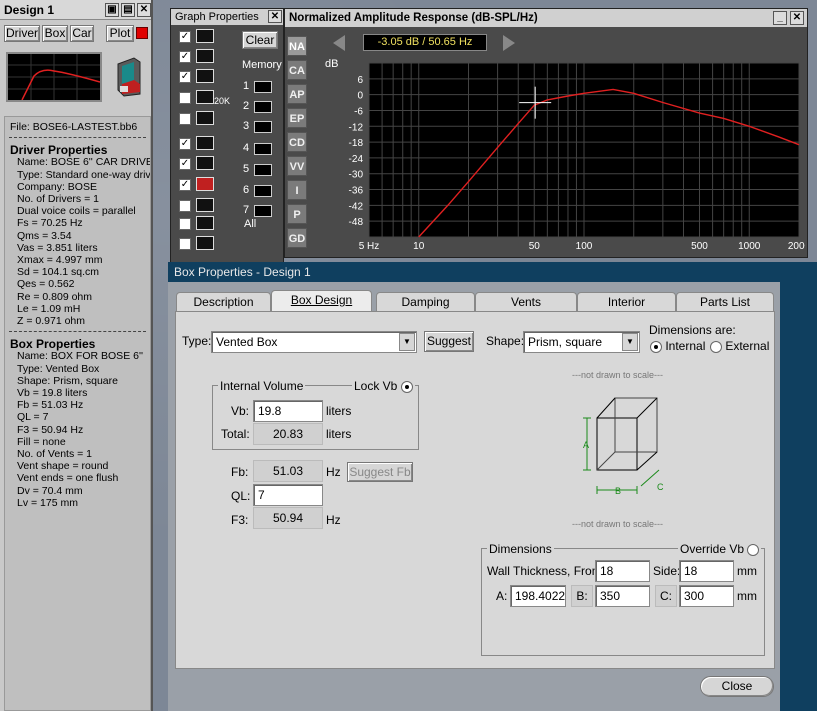  What do you see at coordinates (205, 143) in the screenshot?
I see `speaker-sound-icon` at bounding box center [205, 143].